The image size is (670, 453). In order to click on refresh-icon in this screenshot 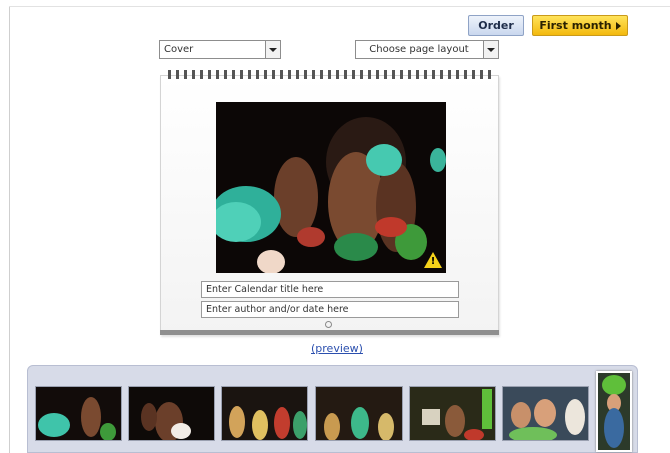, I will do `click(328, 324)`.